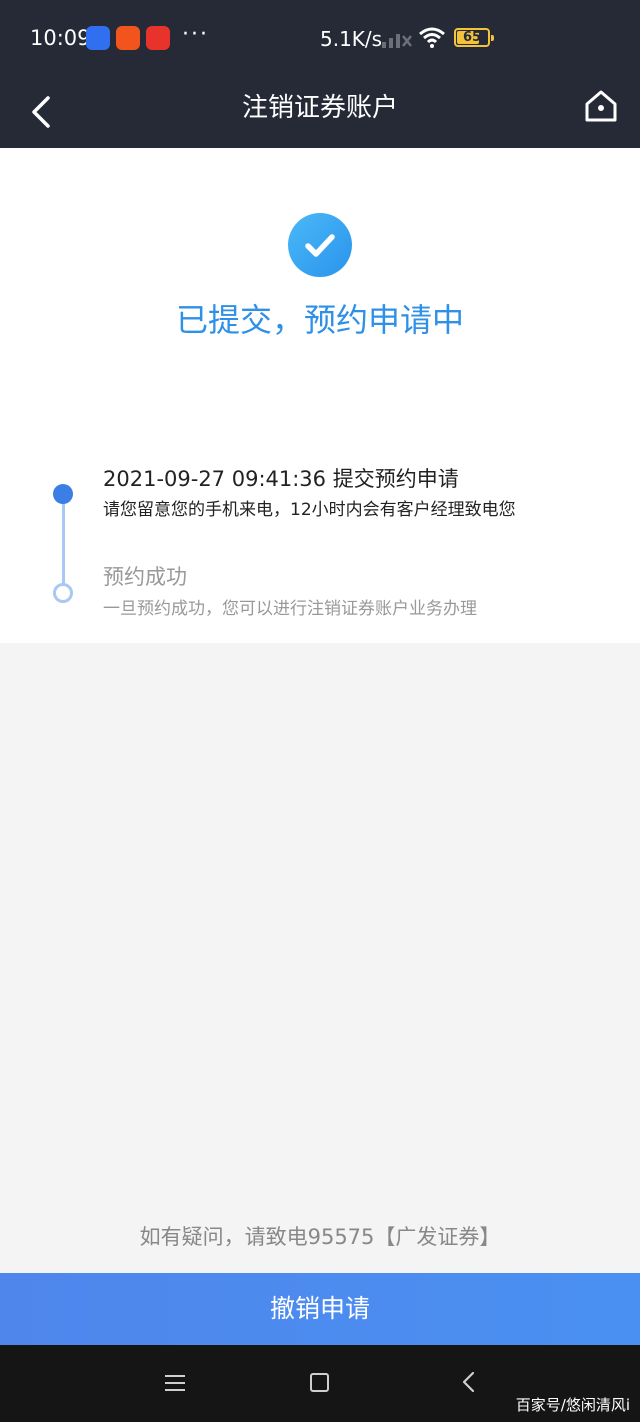  Describe the element at coordinates (319, 1382) in the screenshot. I see `home-square-icon` at that location.